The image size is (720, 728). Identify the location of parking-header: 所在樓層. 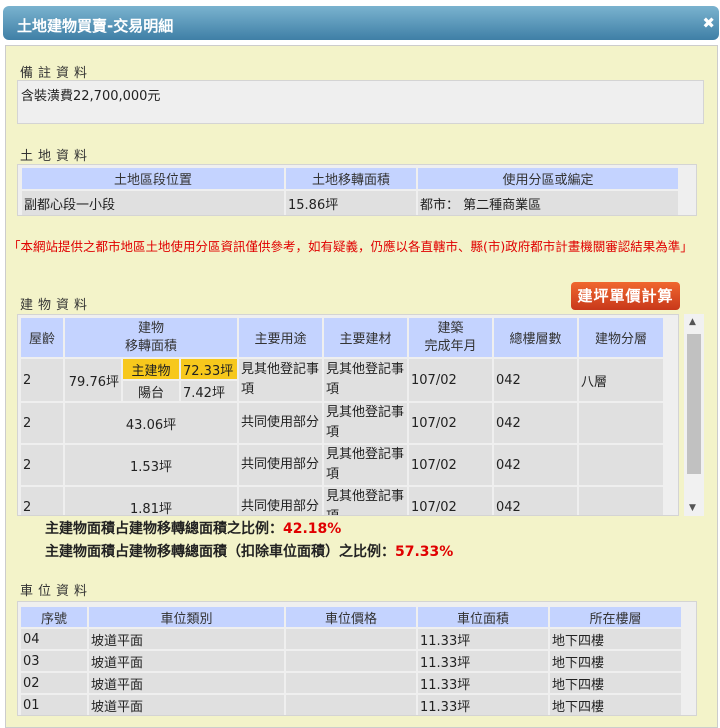
(615, 617).